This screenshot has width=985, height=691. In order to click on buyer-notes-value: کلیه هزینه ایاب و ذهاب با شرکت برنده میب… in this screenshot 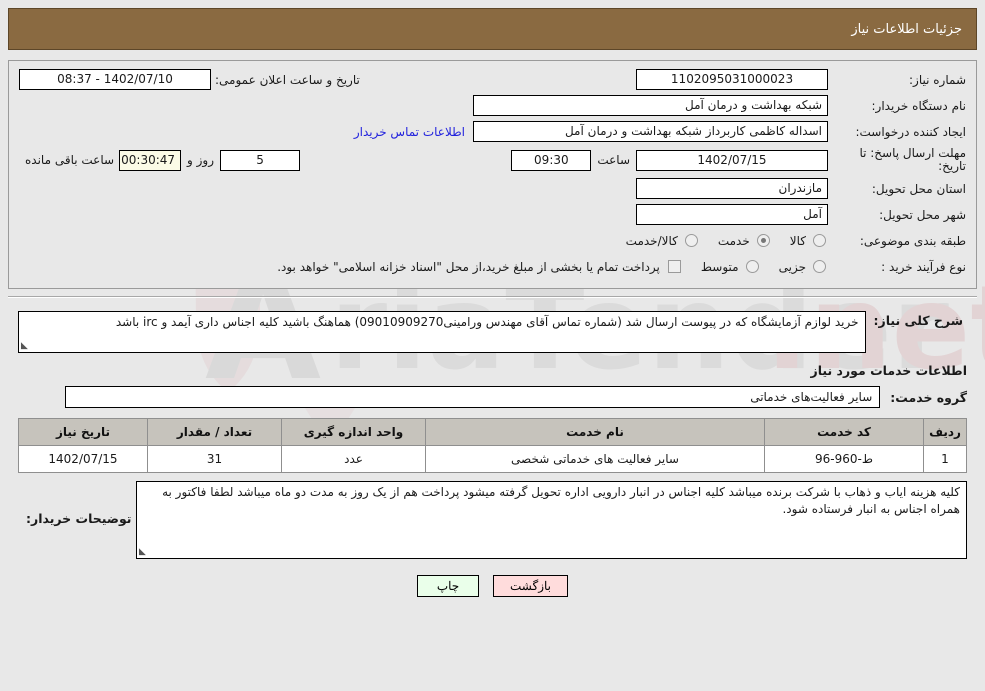, I will do `click(551, 520)`.